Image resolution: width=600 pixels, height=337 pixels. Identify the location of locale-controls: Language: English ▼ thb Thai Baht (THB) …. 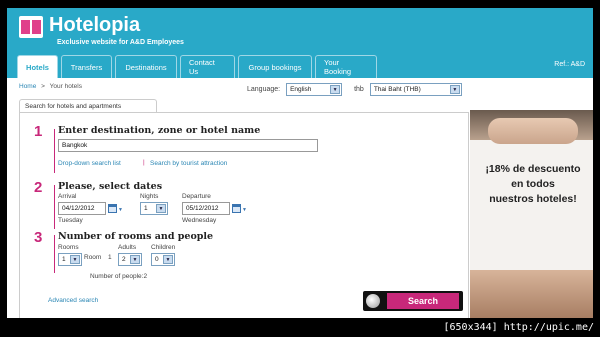
(354, 89).